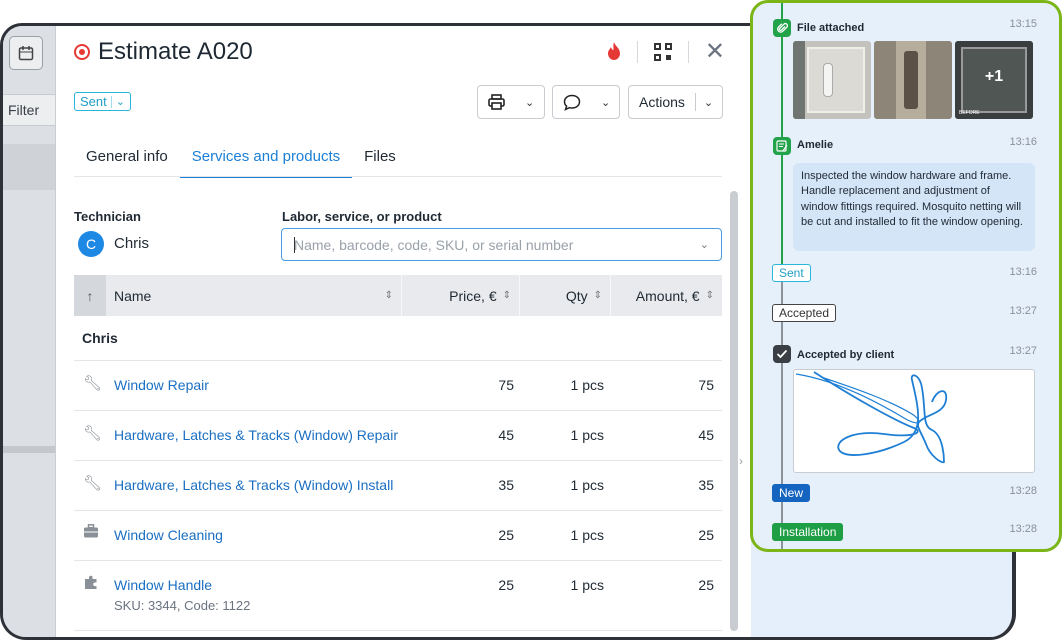  Describe the element at coordinates (161, 385) in the screenshot. I see `item-name-link: Window Repair` at that location.